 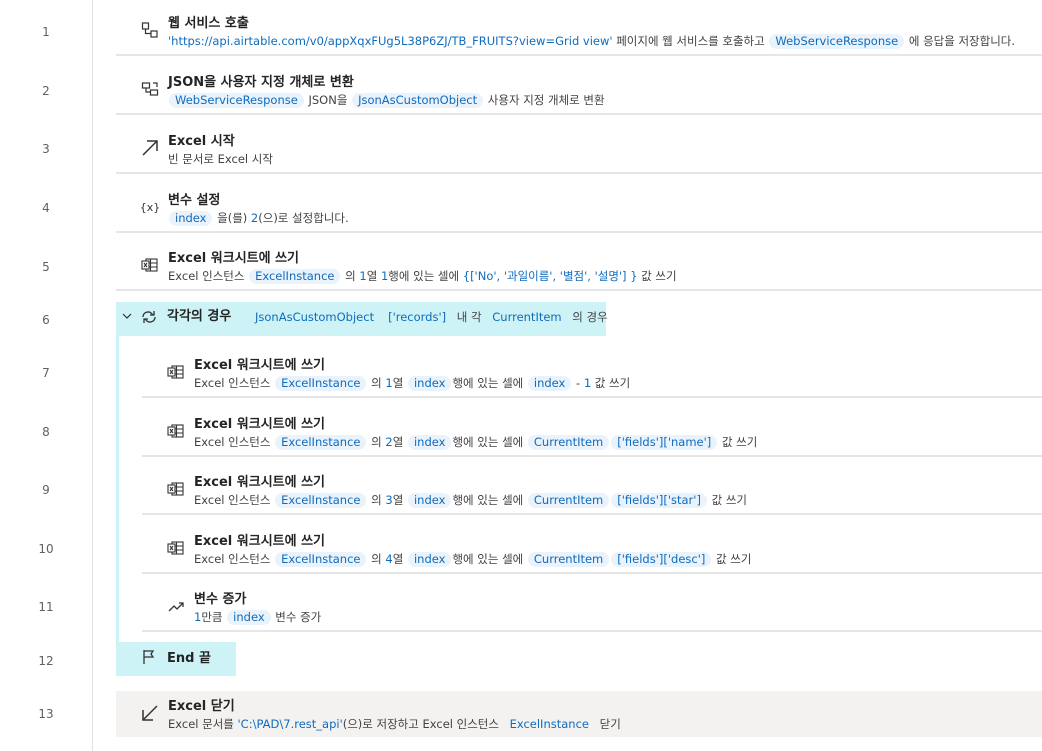 I want to click on line-number: 4, so click(x=46, y=208).